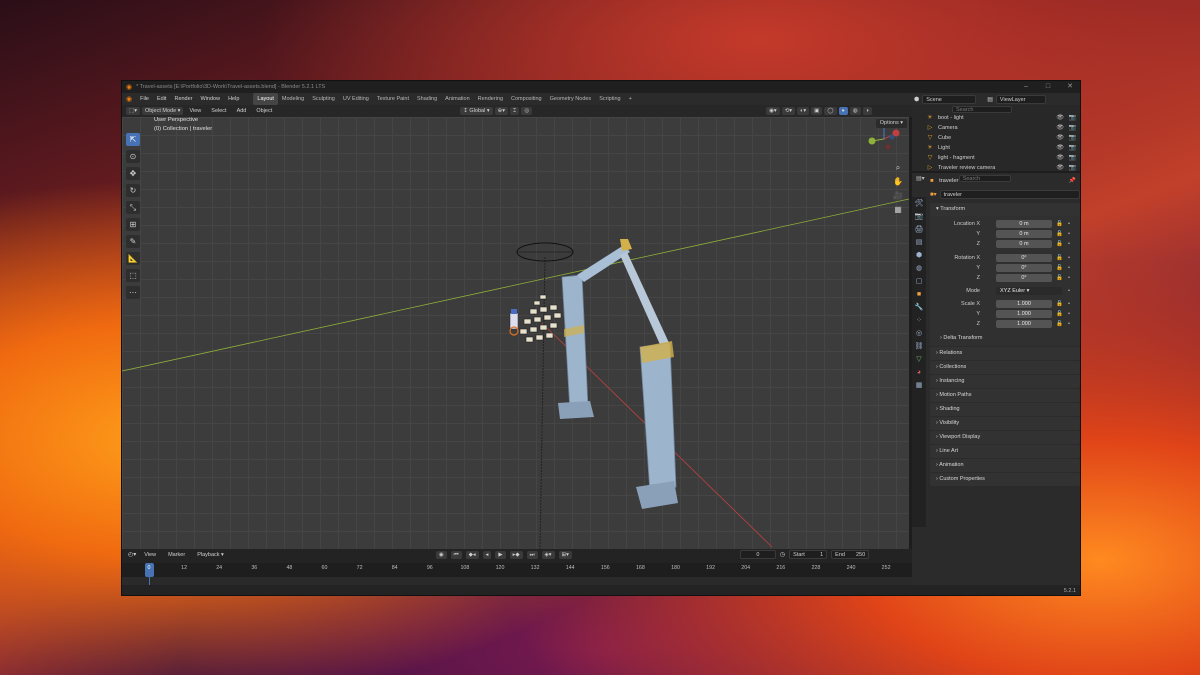  Describe the element at coordinates (867, 111) in the screenshot. I see `shading-rendered-icon: ◑` at that location.